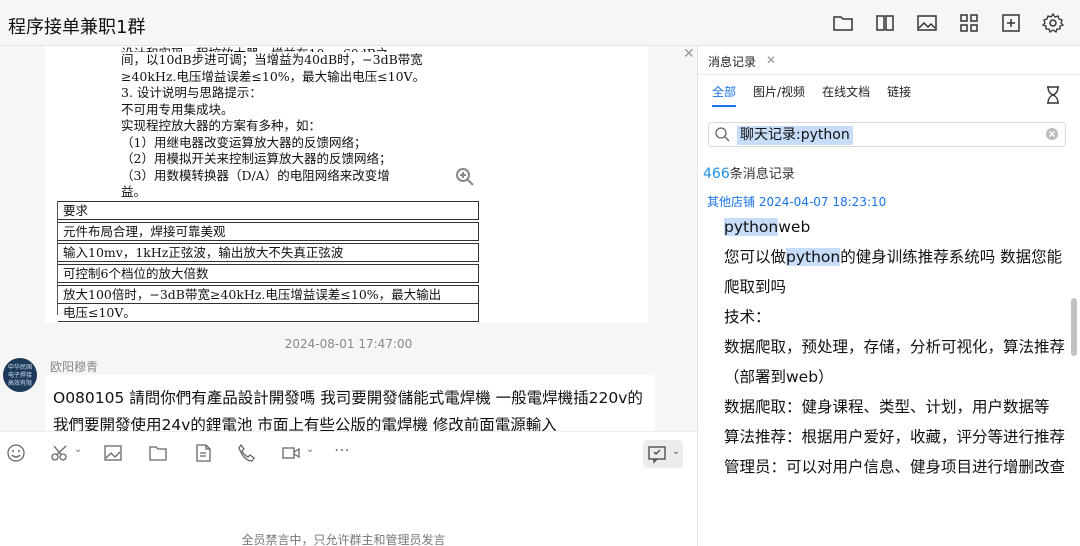 Image resolution: width=1080 pixels, height=546 pixels. Describe the element at coordinates (256, 158) in the screenshot. I see `image-line: （2）用模拟开关来控制运算放大器的反馈网络；` at that location.